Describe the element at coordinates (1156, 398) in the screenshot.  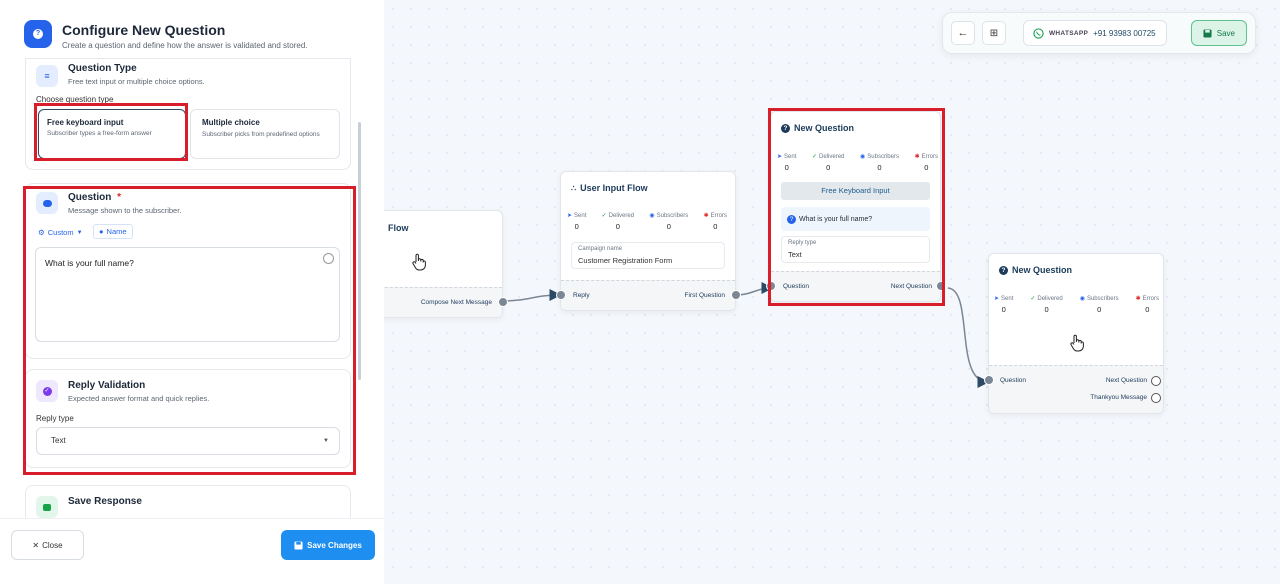
I see `node-q2-thankyou-port` at that location.